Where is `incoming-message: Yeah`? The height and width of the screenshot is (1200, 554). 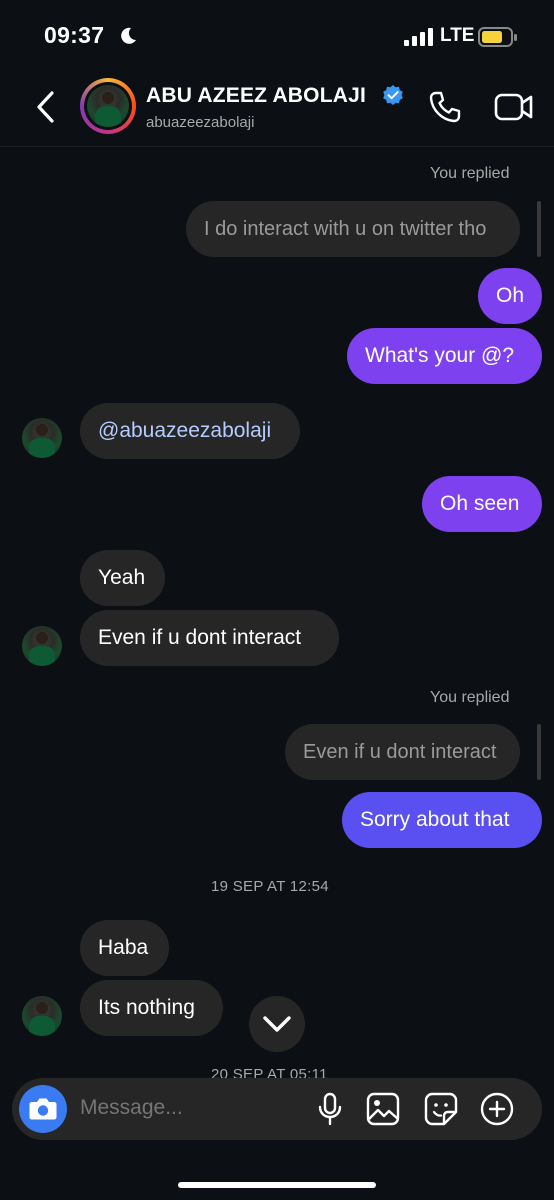 incoming-message: Yeah is located at coordinates (122, 578).